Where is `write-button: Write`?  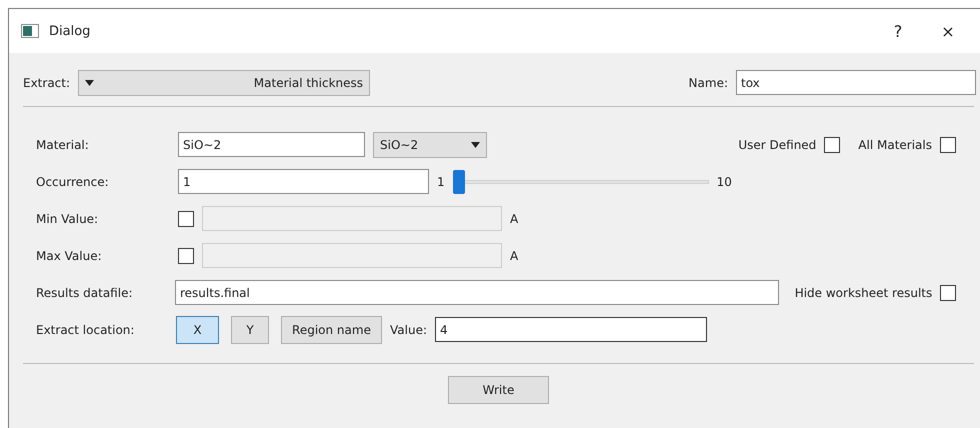
write-button: Write is located at coordinates (498, 390).